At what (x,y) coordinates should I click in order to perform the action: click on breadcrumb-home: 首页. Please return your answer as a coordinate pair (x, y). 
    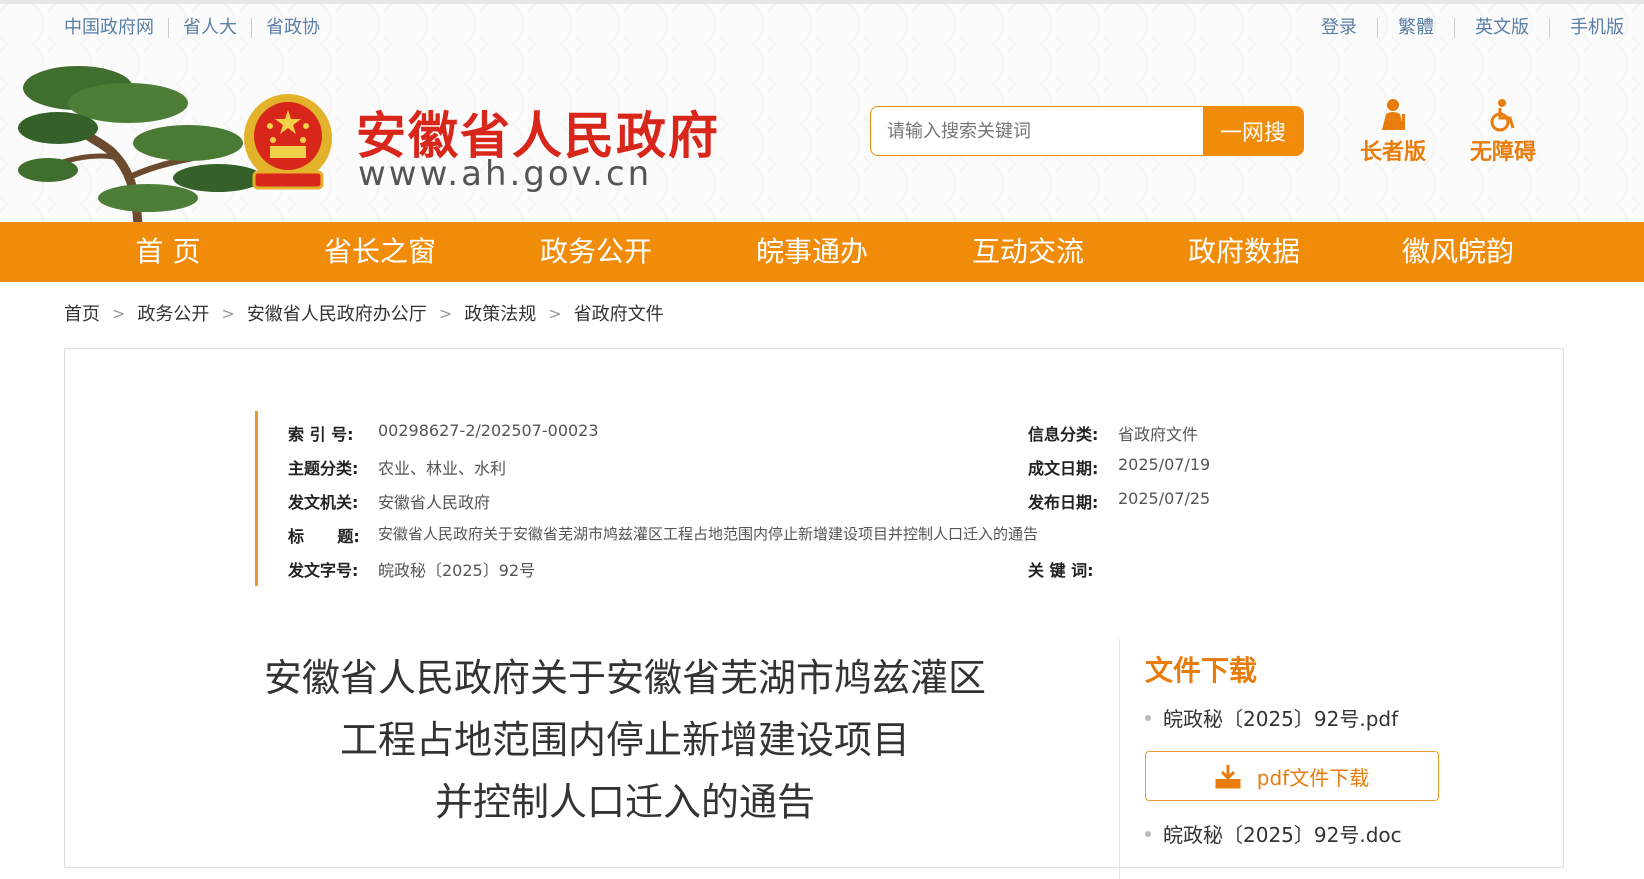
    Looking at the image, I should click on (82, 313).